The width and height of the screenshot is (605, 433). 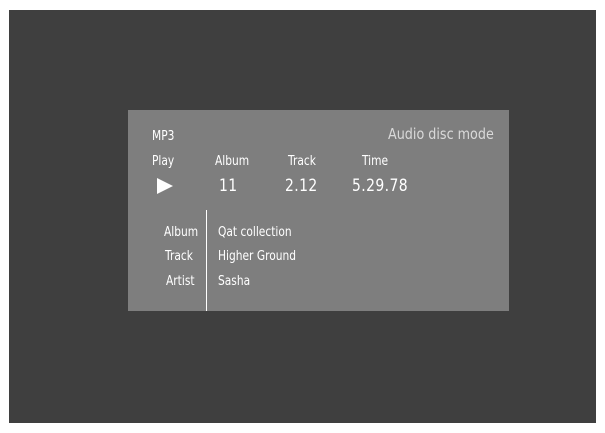 I want to click on album-header: Album, so click(x=232, y=161).